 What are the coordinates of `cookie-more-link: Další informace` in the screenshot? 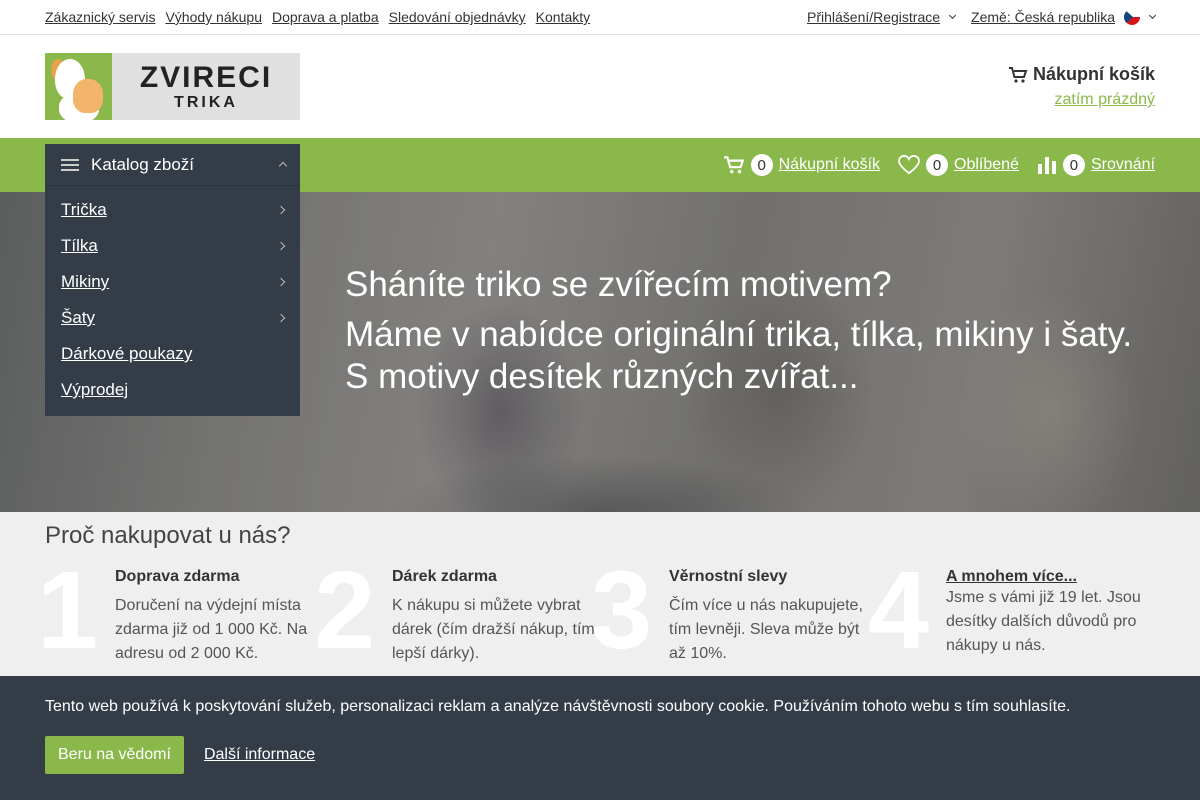 It's located at (259, 755).